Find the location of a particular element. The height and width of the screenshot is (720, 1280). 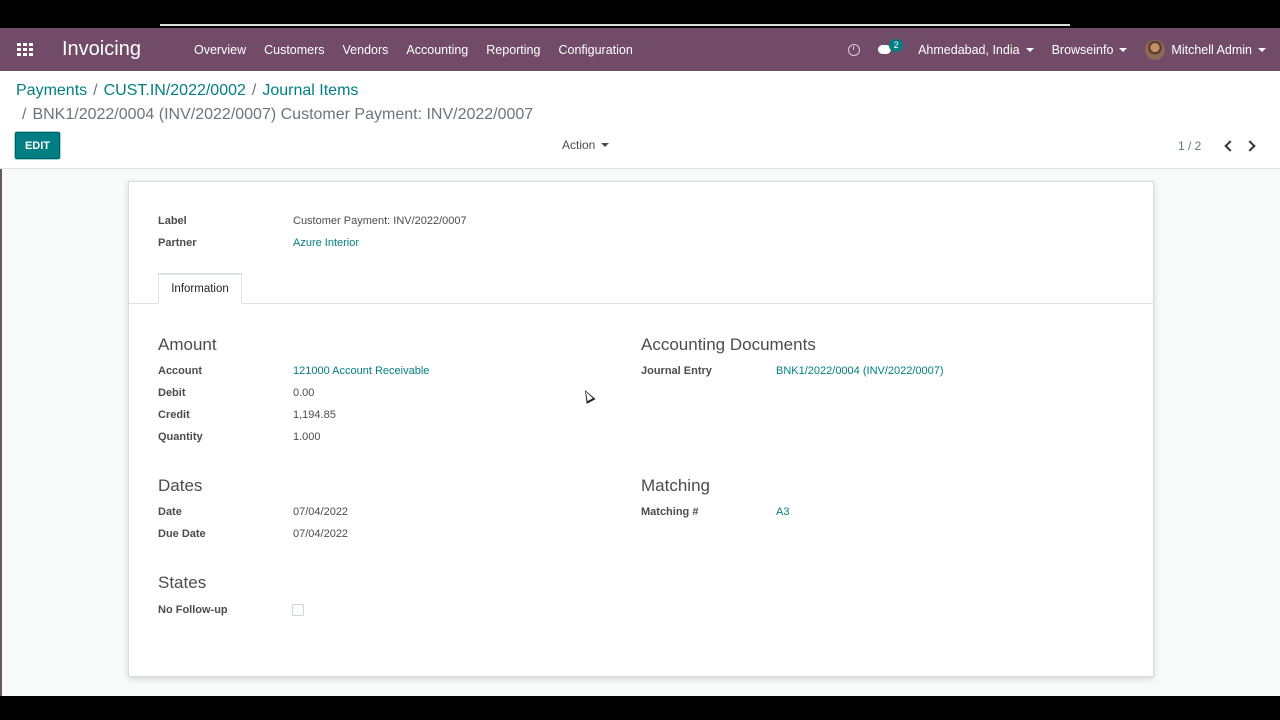

clock-icon is located at coordinates (854, 49).